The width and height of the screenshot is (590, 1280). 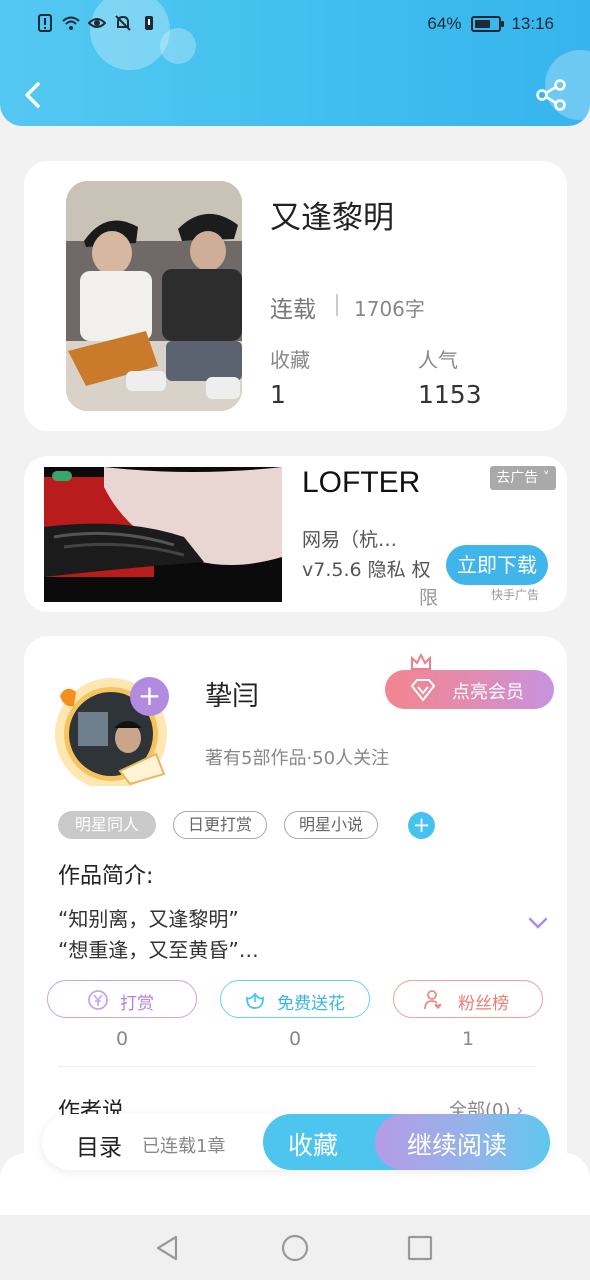 What do you see at coordinates (278, 394) in the screenshot?
I see `stat-value-favorites: 1` at bounding box center [278, 394].